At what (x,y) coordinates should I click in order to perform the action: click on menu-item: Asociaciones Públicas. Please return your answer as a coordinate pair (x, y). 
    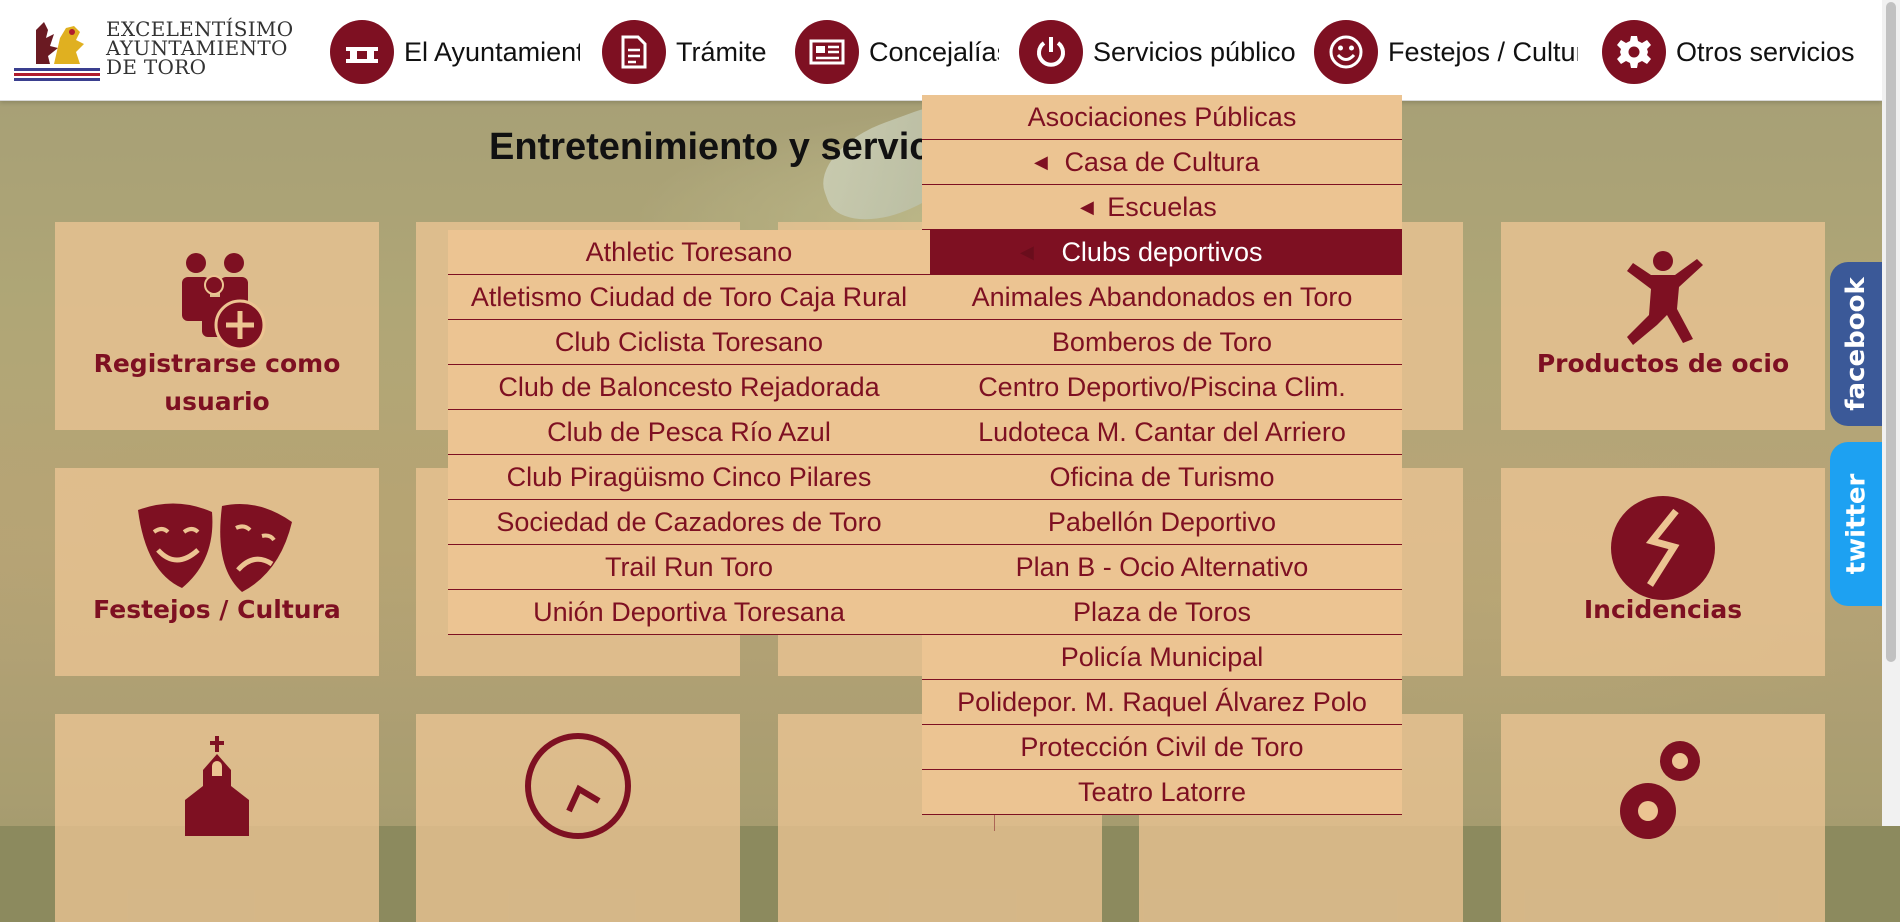
    Looking at the image, I should click on (1162, 117).